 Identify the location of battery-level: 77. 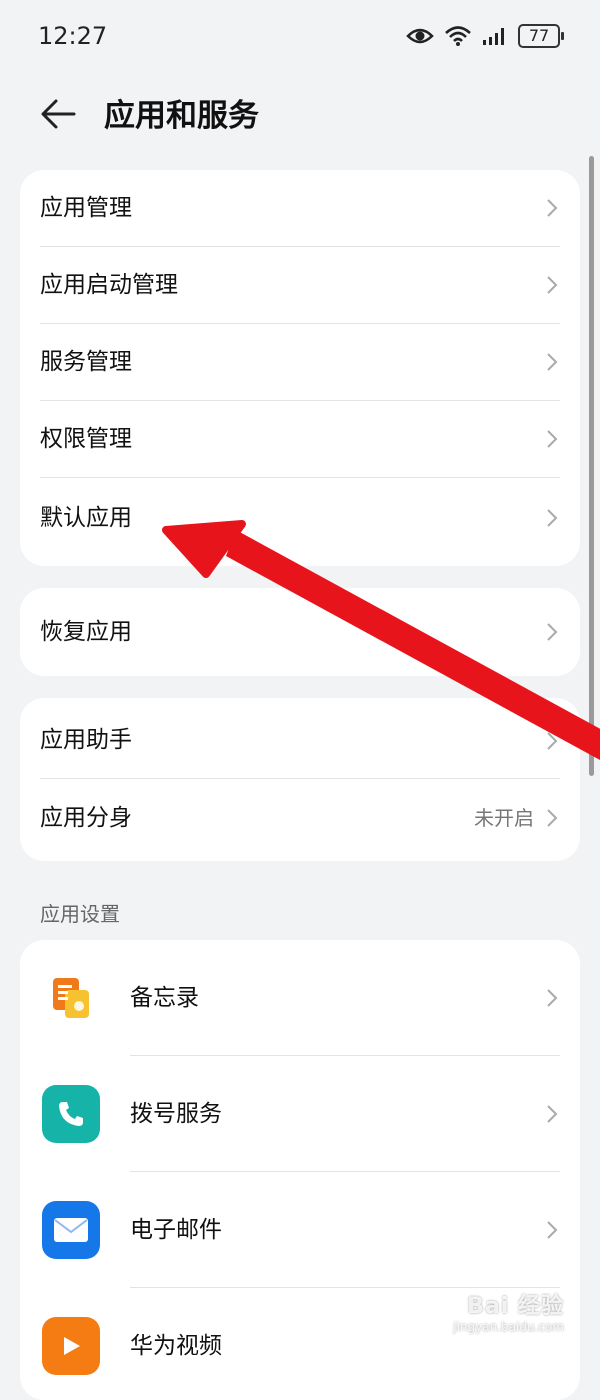
(539, 35).